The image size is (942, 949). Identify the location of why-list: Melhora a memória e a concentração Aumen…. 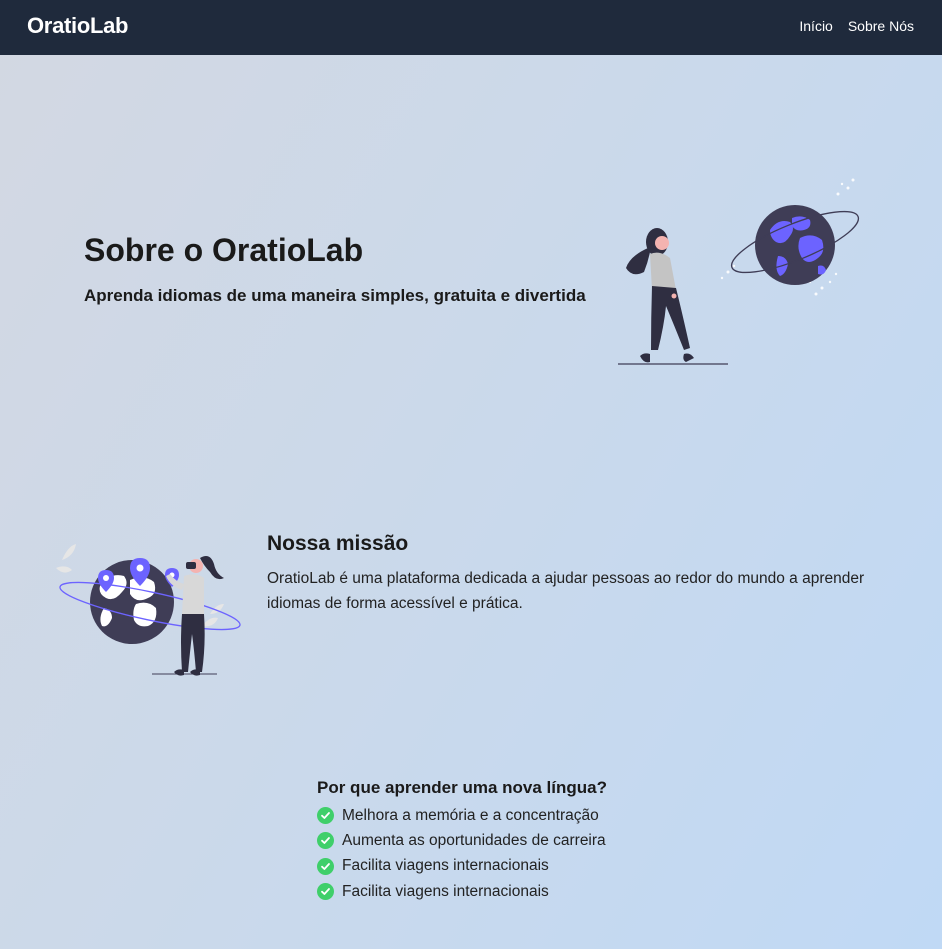
(461, 853).